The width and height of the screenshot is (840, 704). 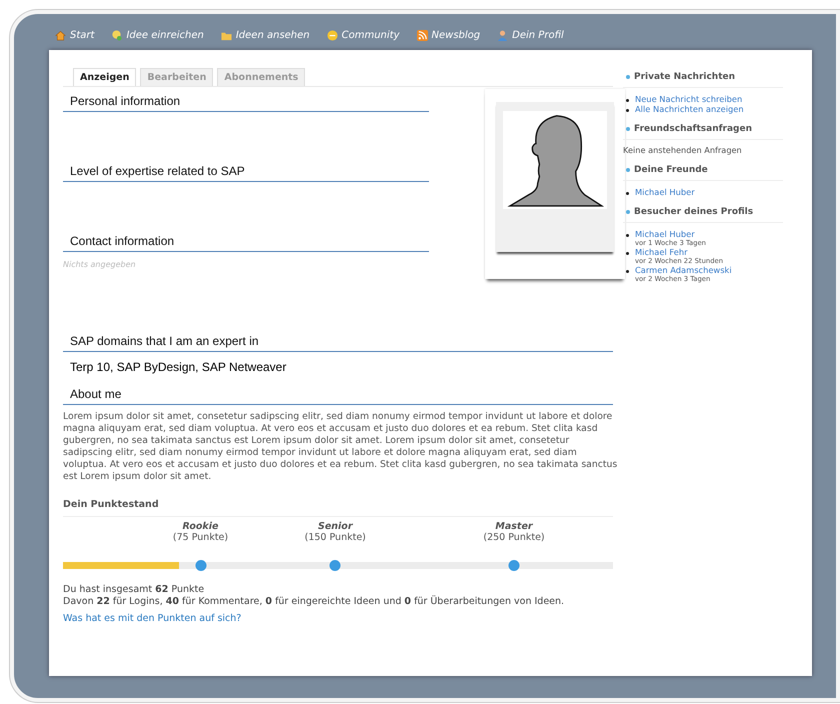 I want to click on profile-tab: Anzeigen, so click(x=104, y=77).